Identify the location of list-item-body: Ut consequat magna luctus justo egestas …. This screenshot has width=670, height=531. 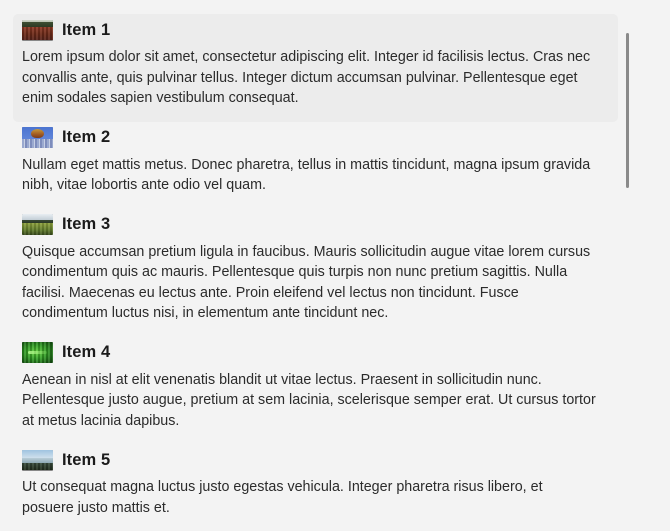
(282, 497).